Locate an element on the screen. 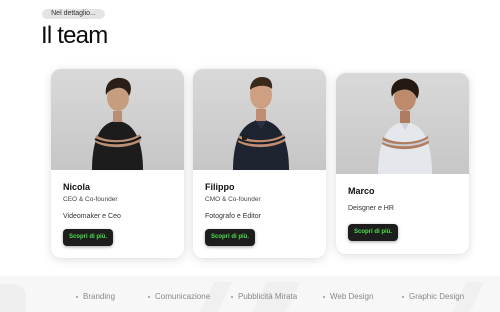  photo-nicola is located at coordinates (117, 119).